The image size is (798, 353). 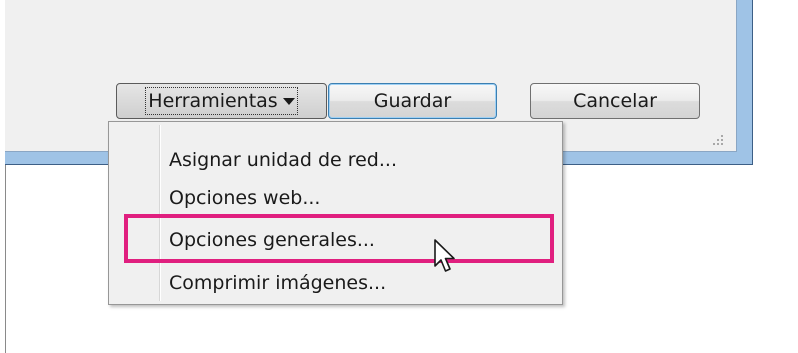 I want to click on tools-dropdown-button: Herramientas, so click(x=221, y=101).